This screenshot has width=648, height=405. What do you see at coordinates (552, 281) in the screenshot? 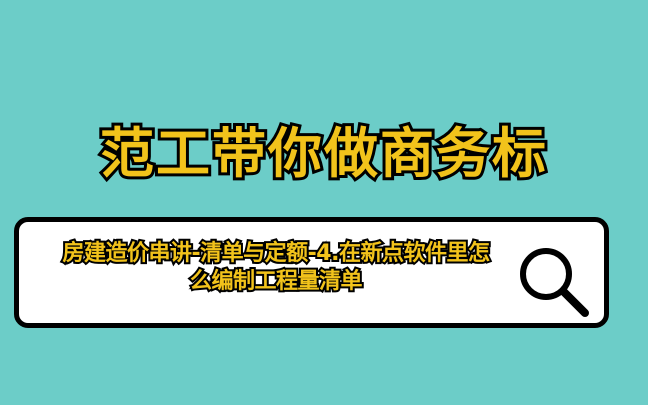
I see `search-icon` at bounding box center [552, 281].